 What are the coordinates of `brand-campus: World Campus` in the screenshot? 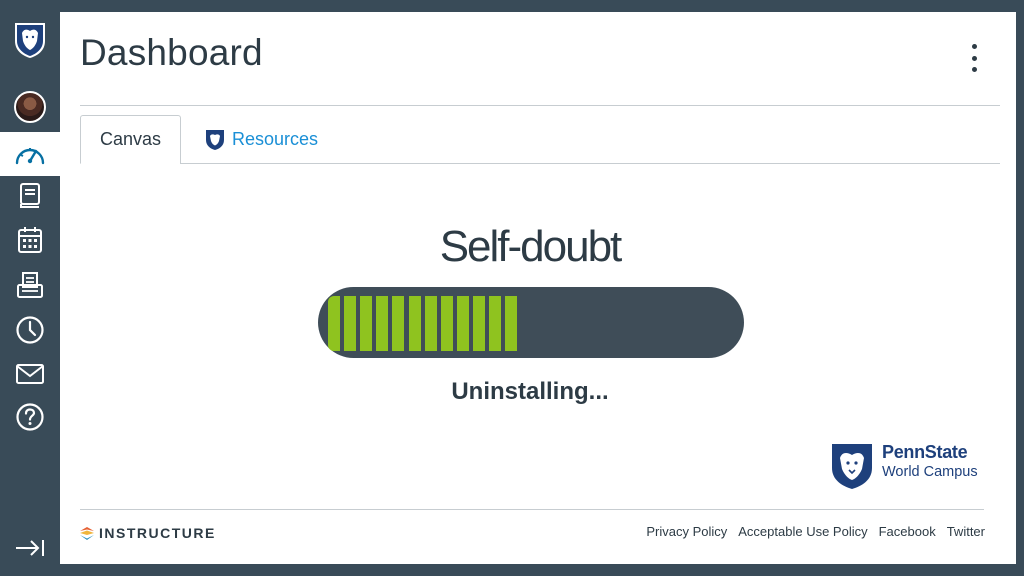 It's located at (930, 472).